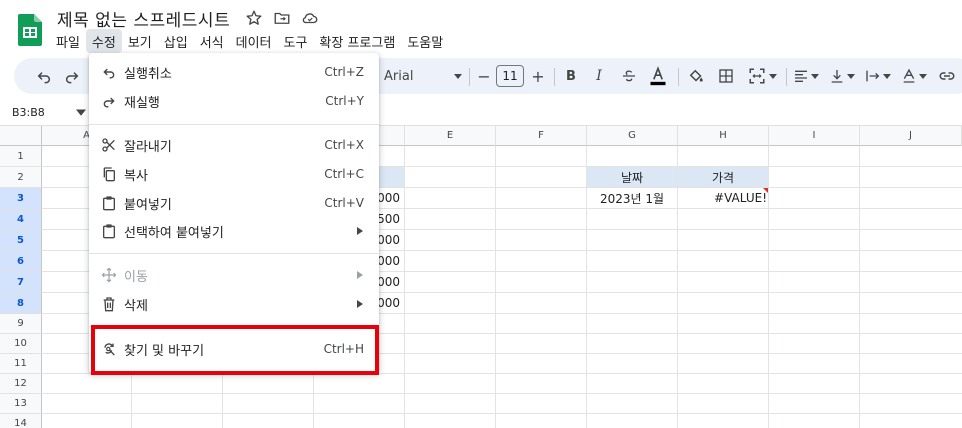  I want to click on redo-toolbar-button, so click(72, 76).